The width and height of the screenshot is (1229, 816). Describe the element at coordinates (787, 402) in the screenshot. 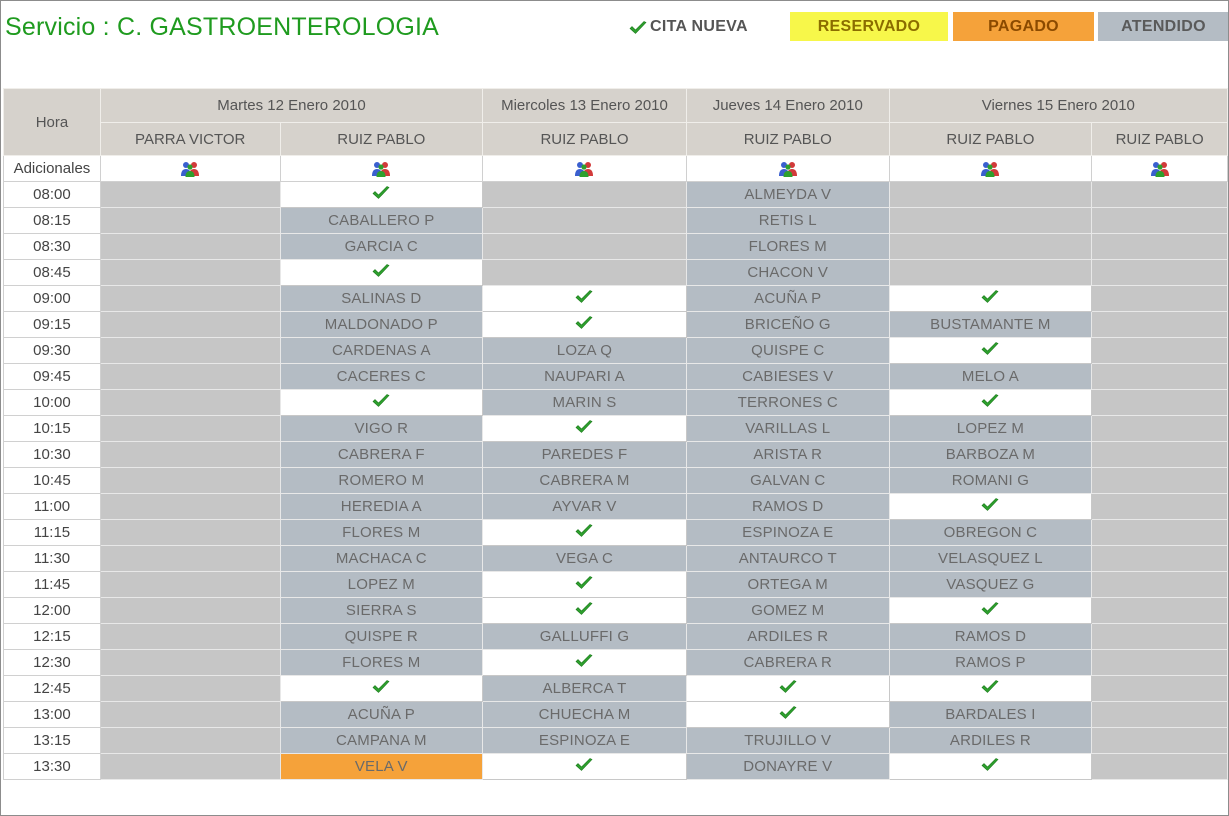

I see `attended-appointment: TERRONES C` at that location.